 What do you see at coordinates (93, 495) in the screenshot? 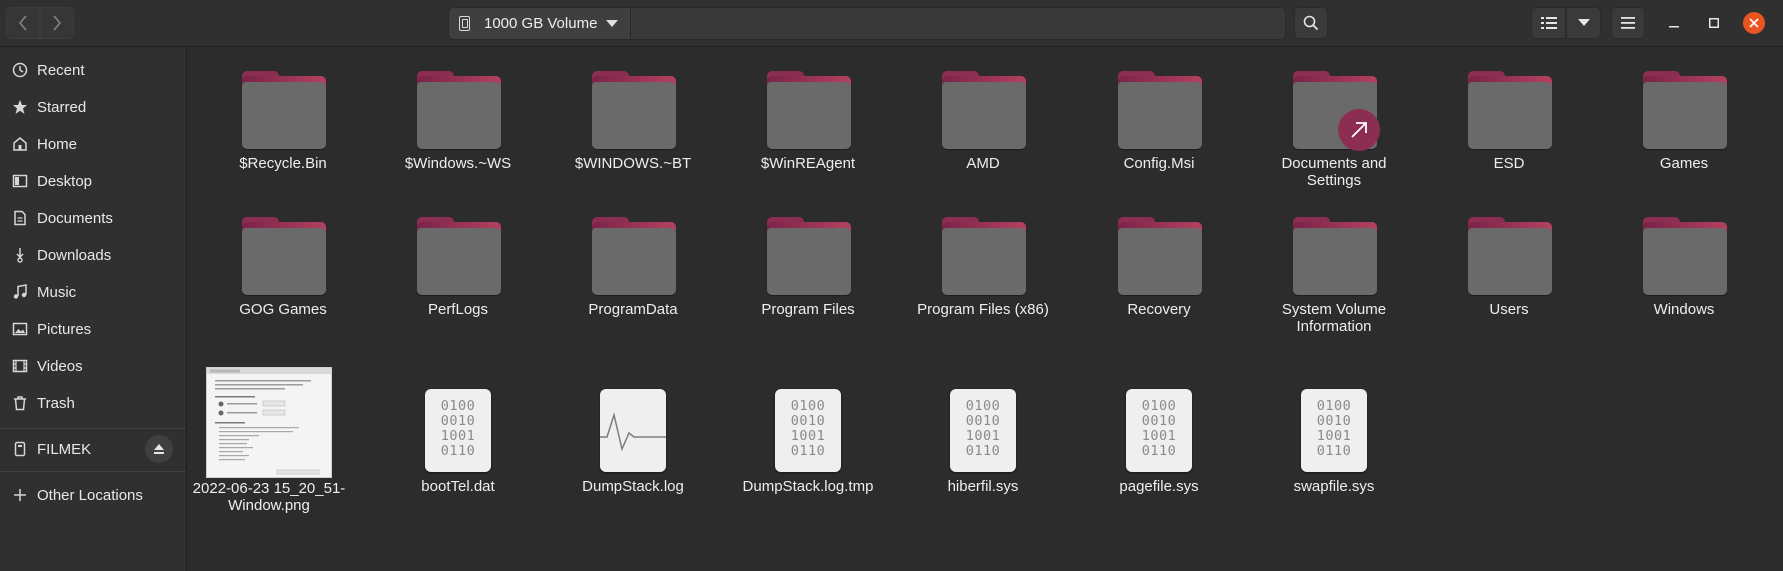
I see `sidebar-item-other-locations: Other Locations` at bounding box center [93, 495].